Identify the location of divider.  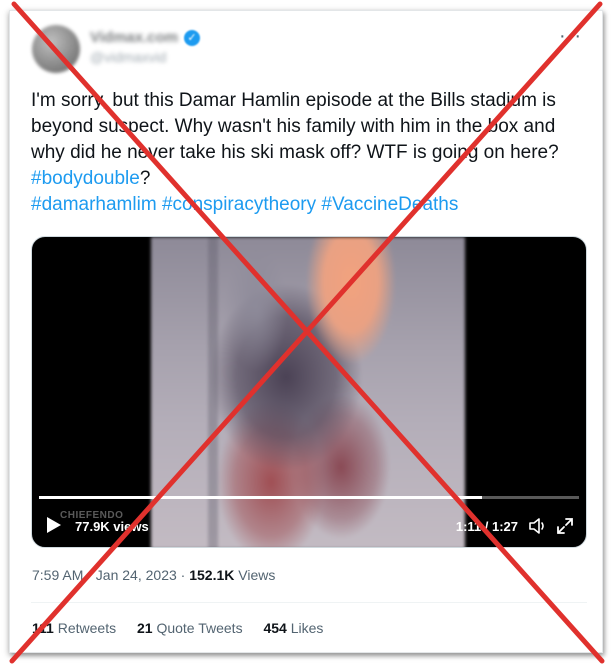
(309, 602).